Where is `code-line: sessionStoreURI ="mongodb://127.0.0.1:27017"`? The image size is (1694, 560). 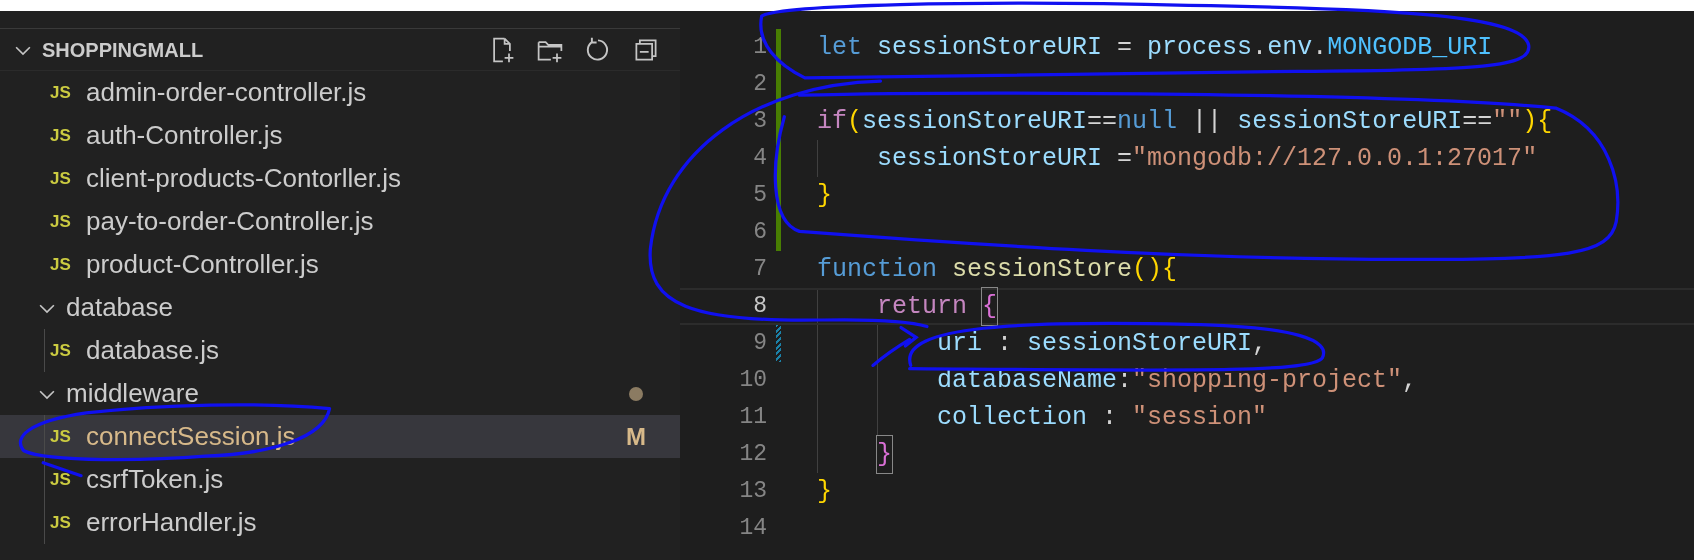 code-line: sessionStoreURI ="mongodb://127.0.0.1:27017" is located at coordinates (1177, 158).